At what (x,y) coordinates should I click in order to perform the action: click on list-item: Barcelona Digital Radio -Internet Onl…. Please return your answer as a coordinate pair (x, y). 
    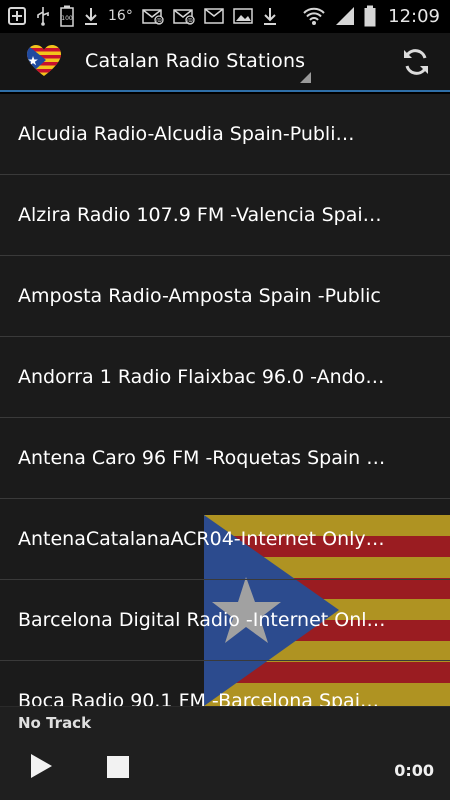
    Looking at the image, I should click on (225, 620).